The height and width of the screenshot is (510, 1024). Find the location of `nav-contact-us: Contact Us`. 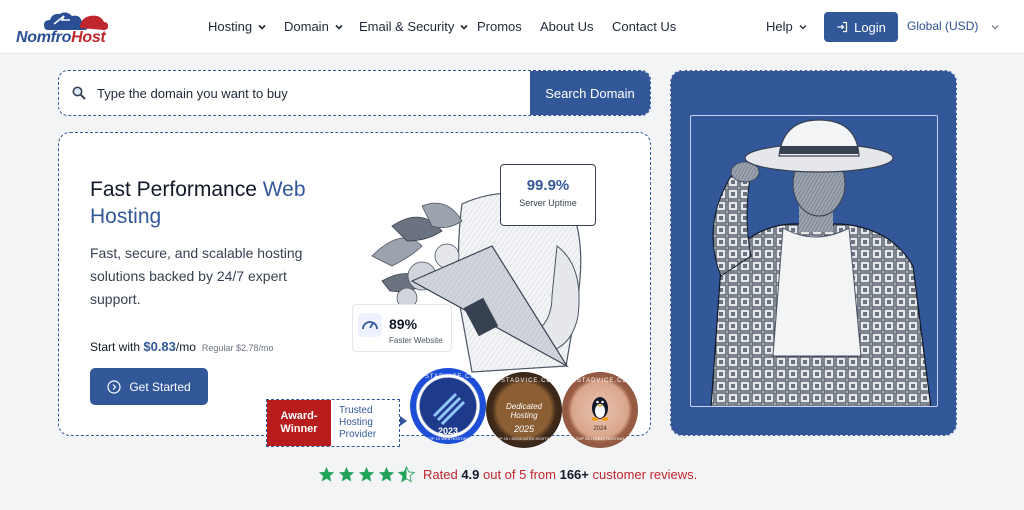

nav-contact-us: Contact Us is located at coordinates (644, 26).